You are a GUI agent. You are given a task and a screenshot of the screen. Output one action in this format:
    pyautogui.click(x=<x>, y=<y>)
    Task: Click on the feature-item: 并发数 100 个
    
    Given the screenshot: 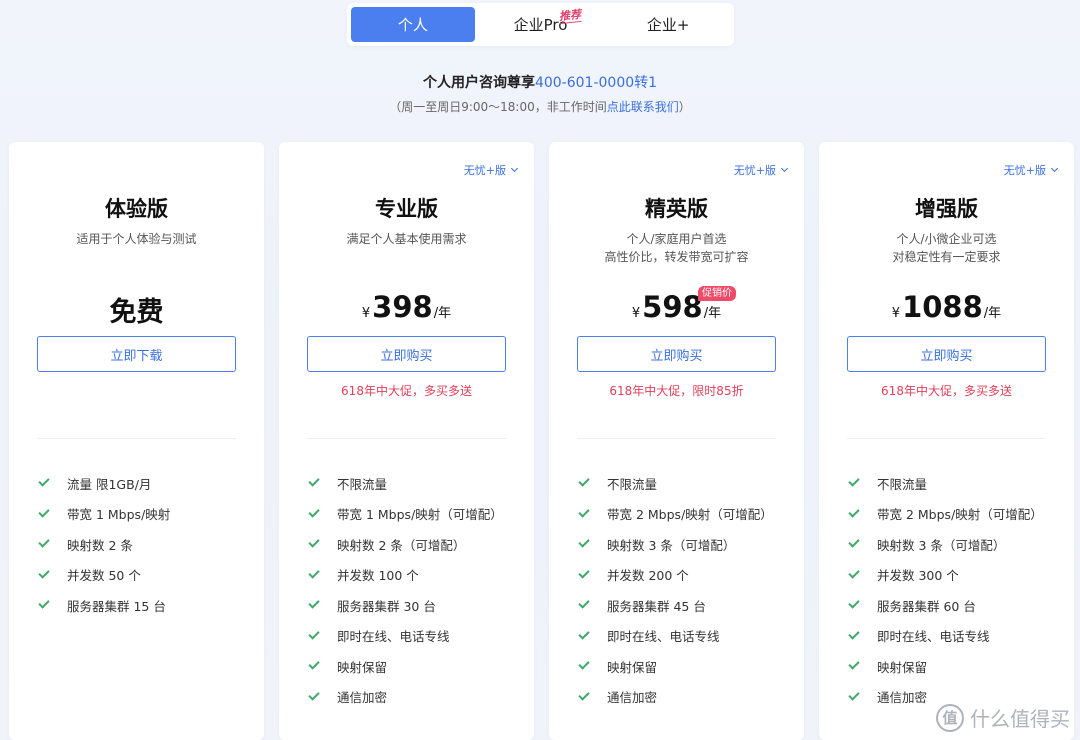 What is the action you would take?
    pyautogui.click(x=405, y=575)
    